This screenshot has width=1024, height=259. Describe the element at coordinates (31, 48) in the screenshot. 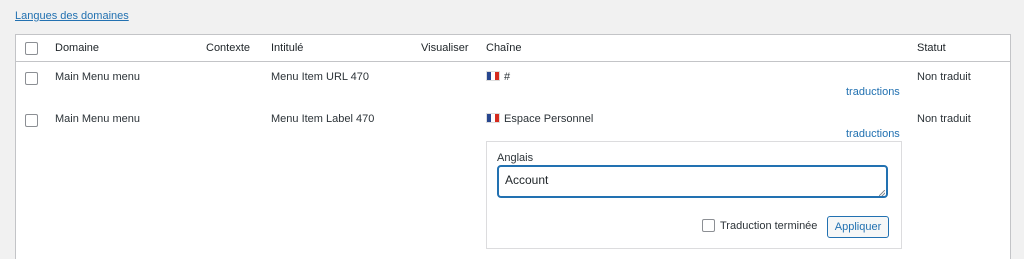

I see `select-all-checkbox` at that location.